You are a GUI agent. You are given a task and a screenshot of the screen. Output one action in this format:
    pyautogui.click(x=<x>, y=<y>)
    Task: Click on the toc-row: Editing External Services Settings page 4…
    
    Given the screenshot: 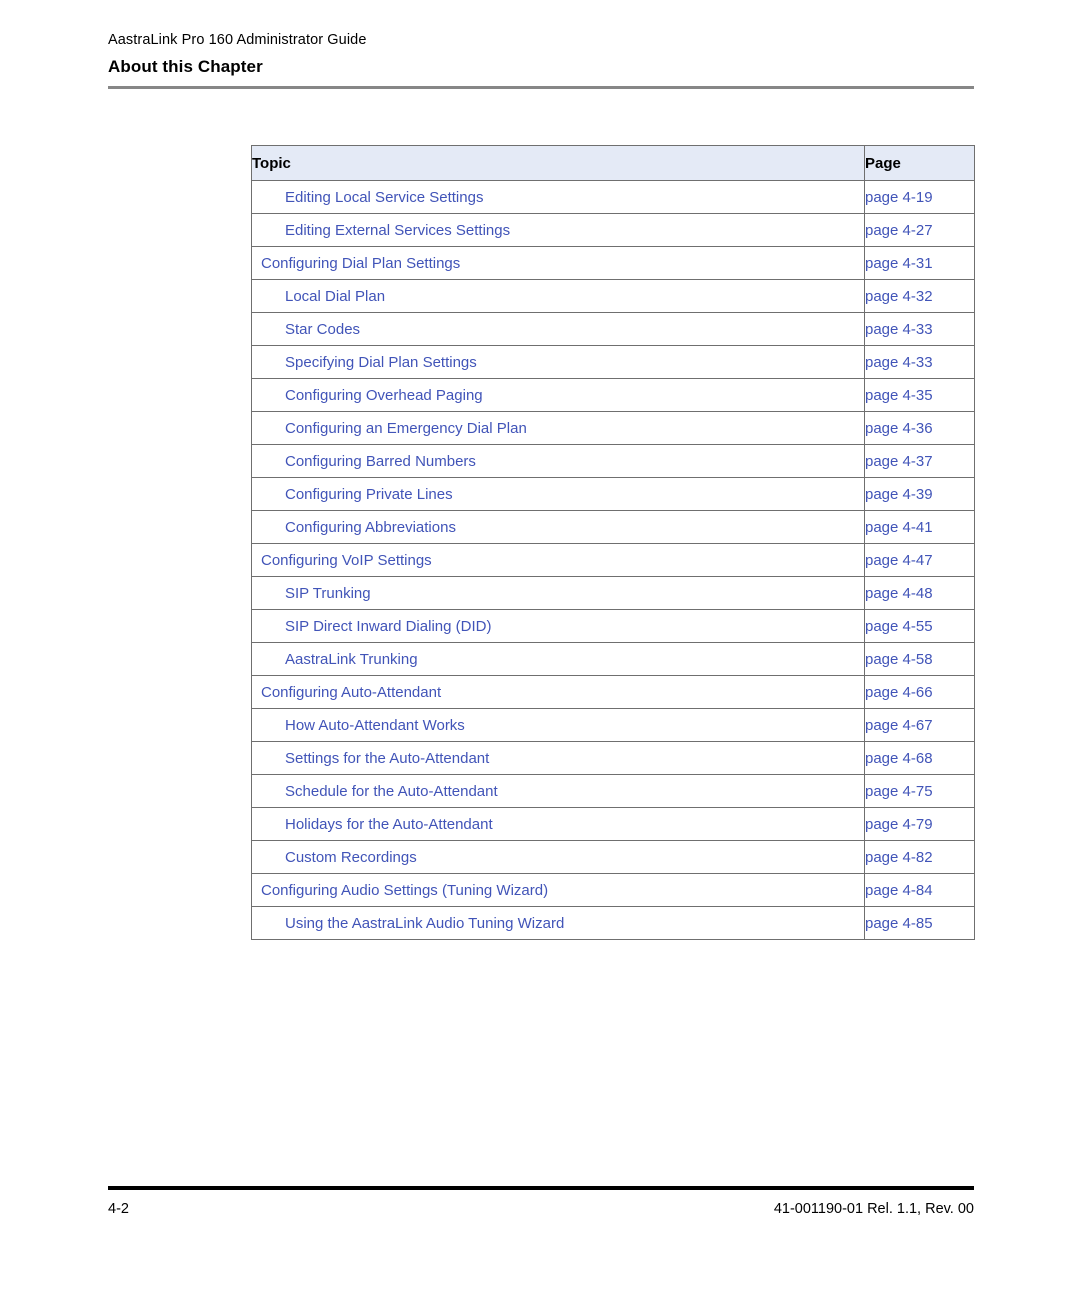 What is the action you would take?
    pyautogui.click(x=613, y=230)
    